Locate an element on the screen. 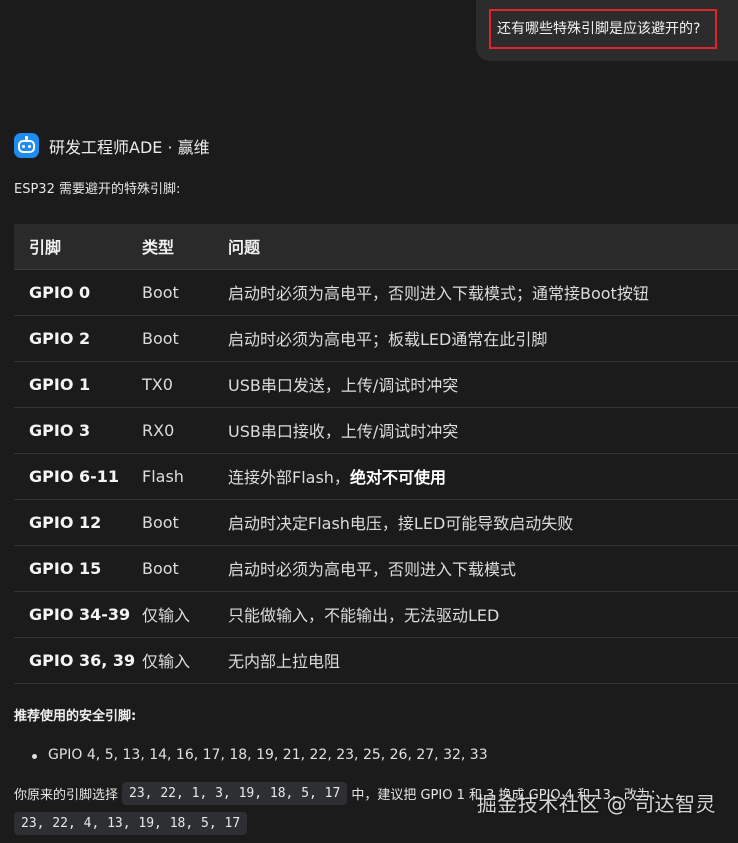  table-row: GPIO 2 Boot 启动时必须为高电平；板载LED通常在此引脚 is located at coordinates (376, 338).